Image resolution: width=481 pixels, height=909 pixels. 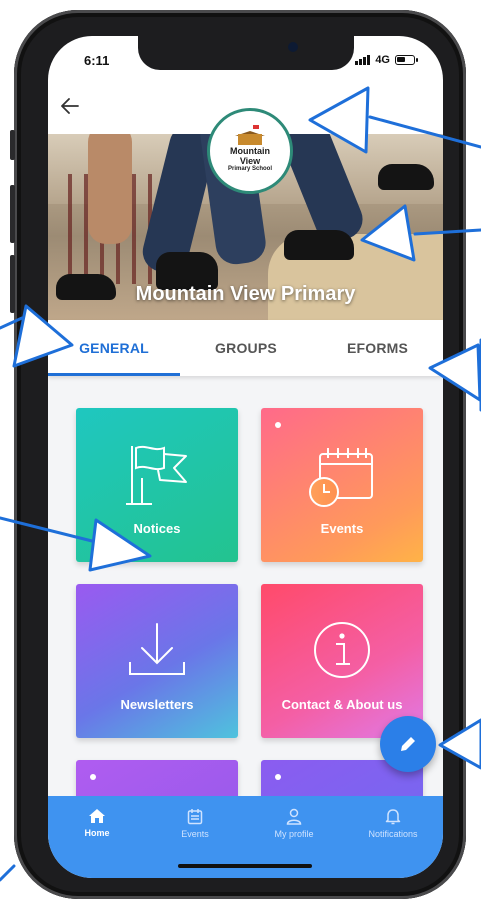 I want to click on network-type: 4G, so click(x=382, y=60).